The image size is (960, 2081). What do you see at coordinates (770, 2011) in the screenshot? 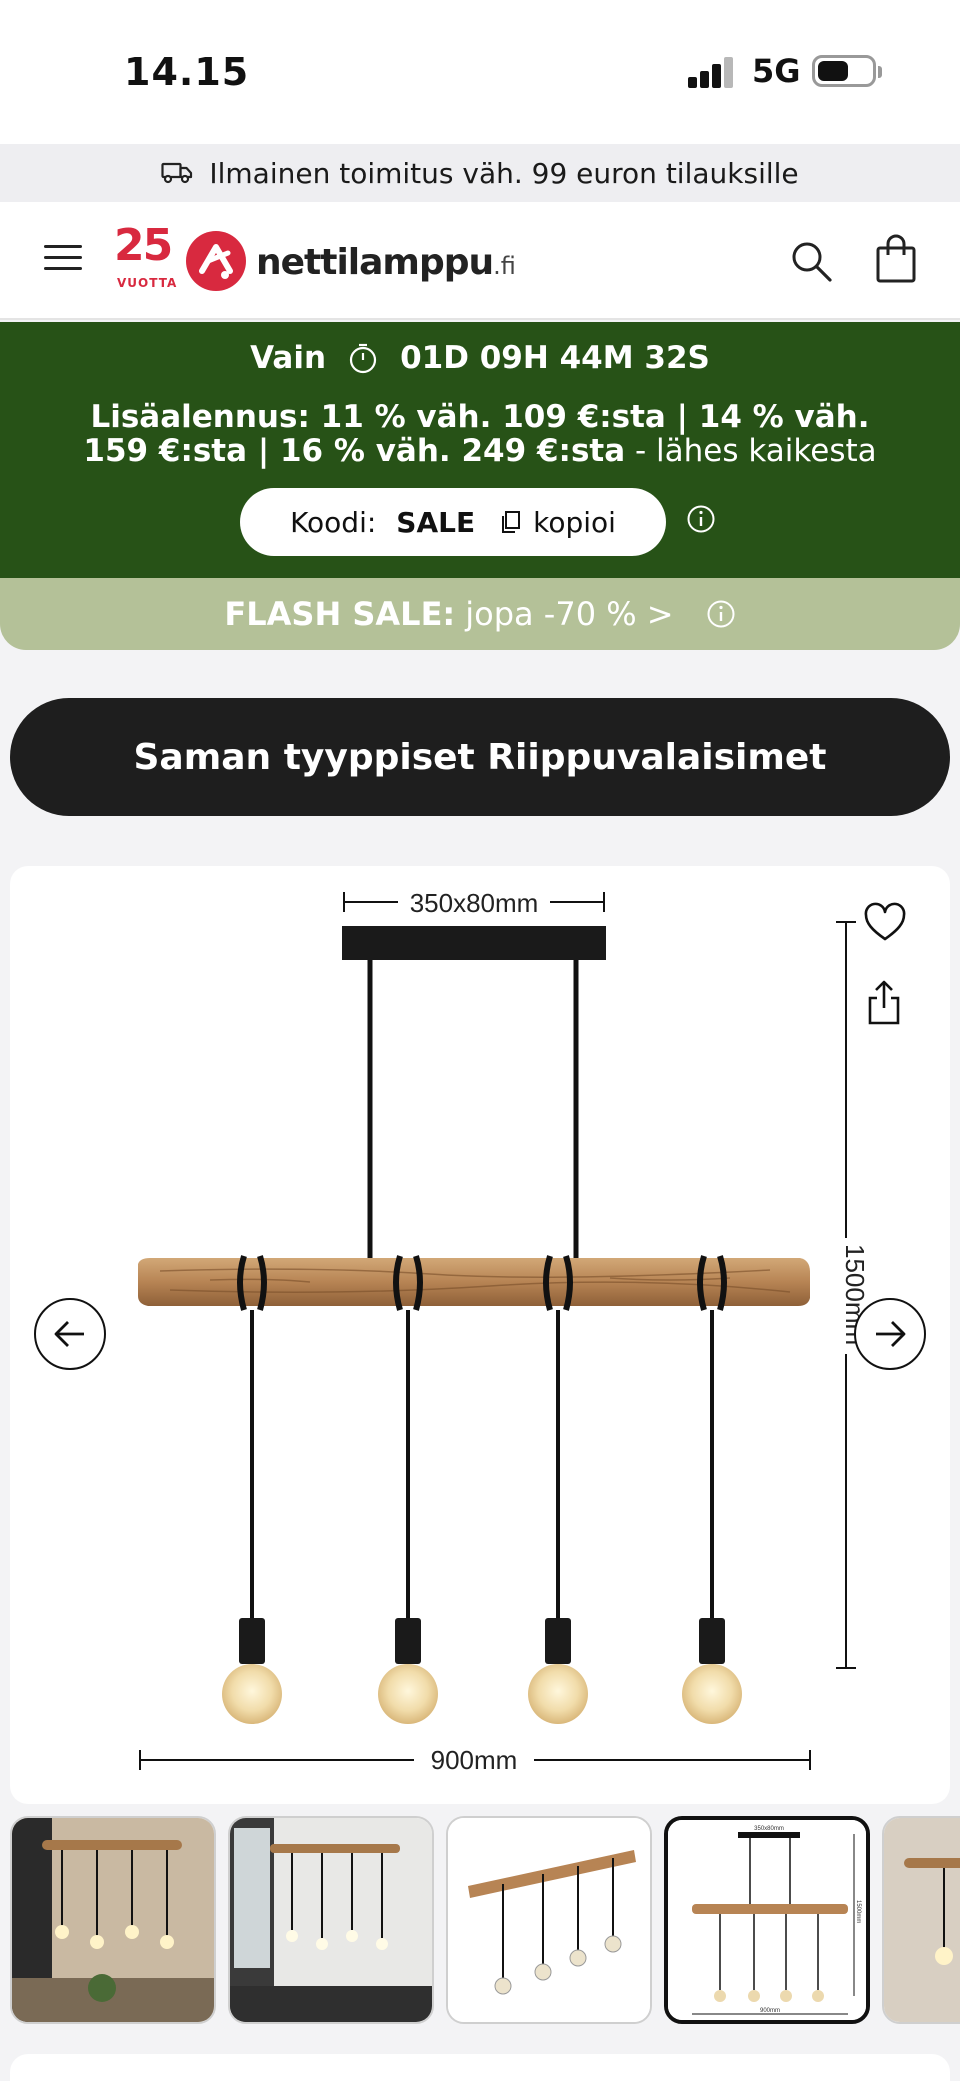
I see `thumbnail-4-dim-width: 900mm` at bounding box center [770, 2011].